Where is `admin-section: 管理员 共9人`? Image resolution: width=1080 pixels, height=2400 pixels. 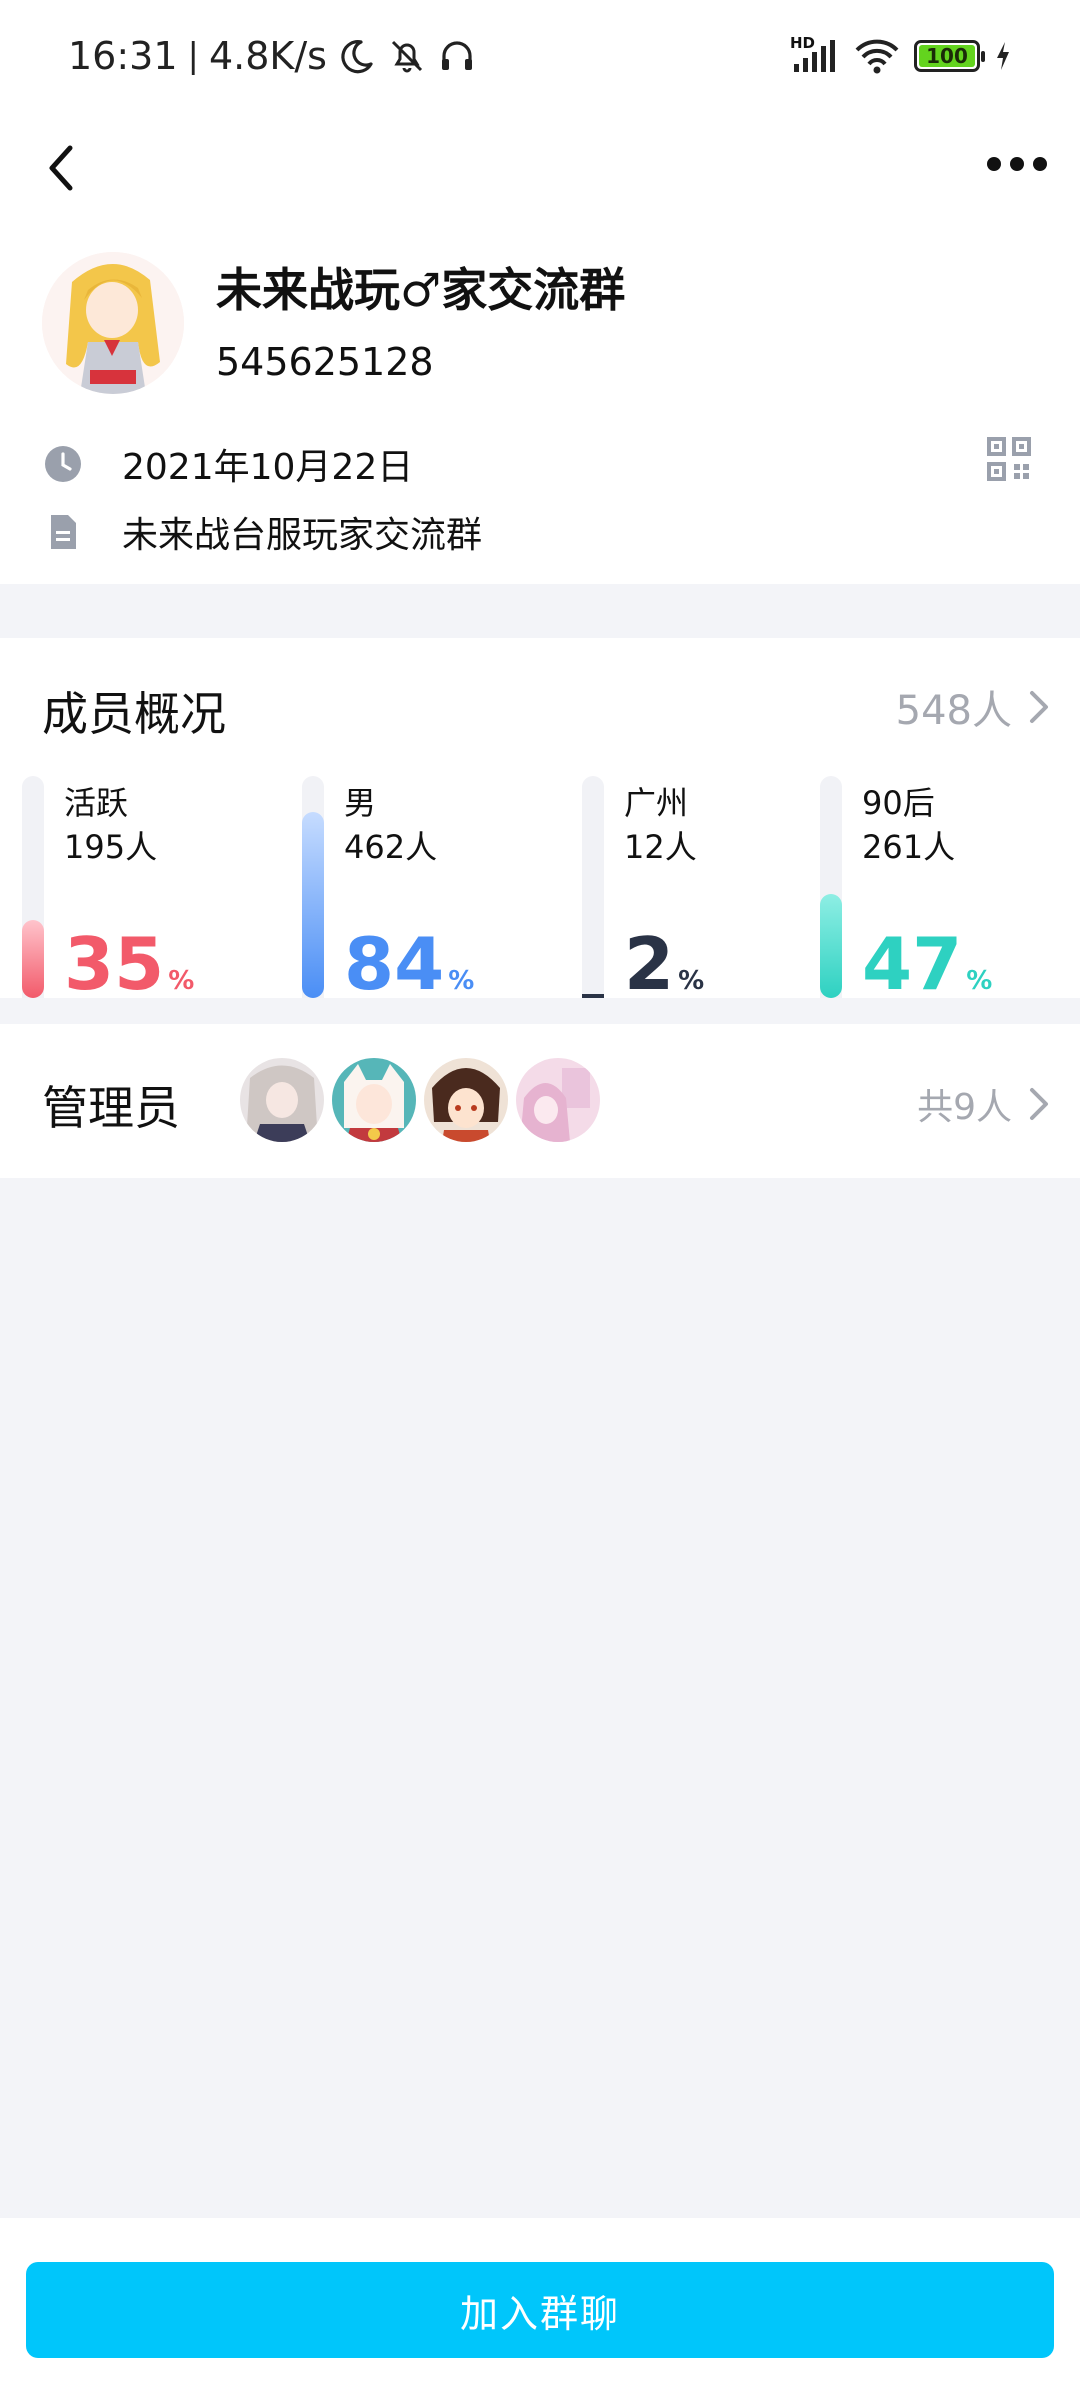
admin-section: 管理员 共9人 is located at coordinates (540, 1101).